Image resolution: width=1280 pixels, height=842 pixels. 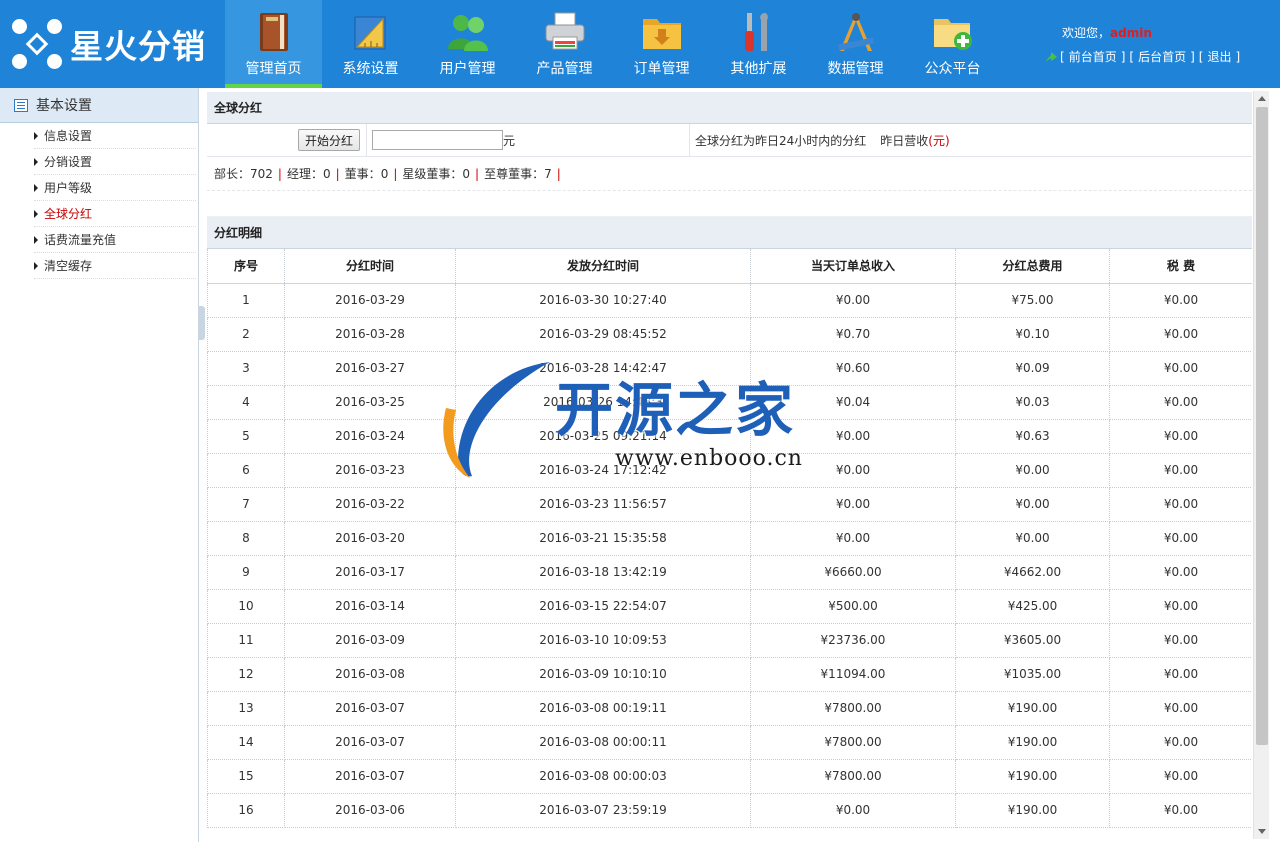 I want to click on start-dividend-button: 开始分红, so click(x=328, y=140).